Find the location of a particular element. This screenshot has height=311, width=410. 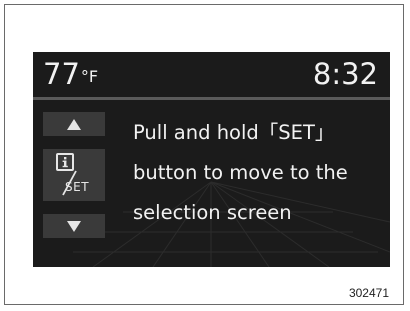

info-set-button: SET is located at coordinates (74, 175).